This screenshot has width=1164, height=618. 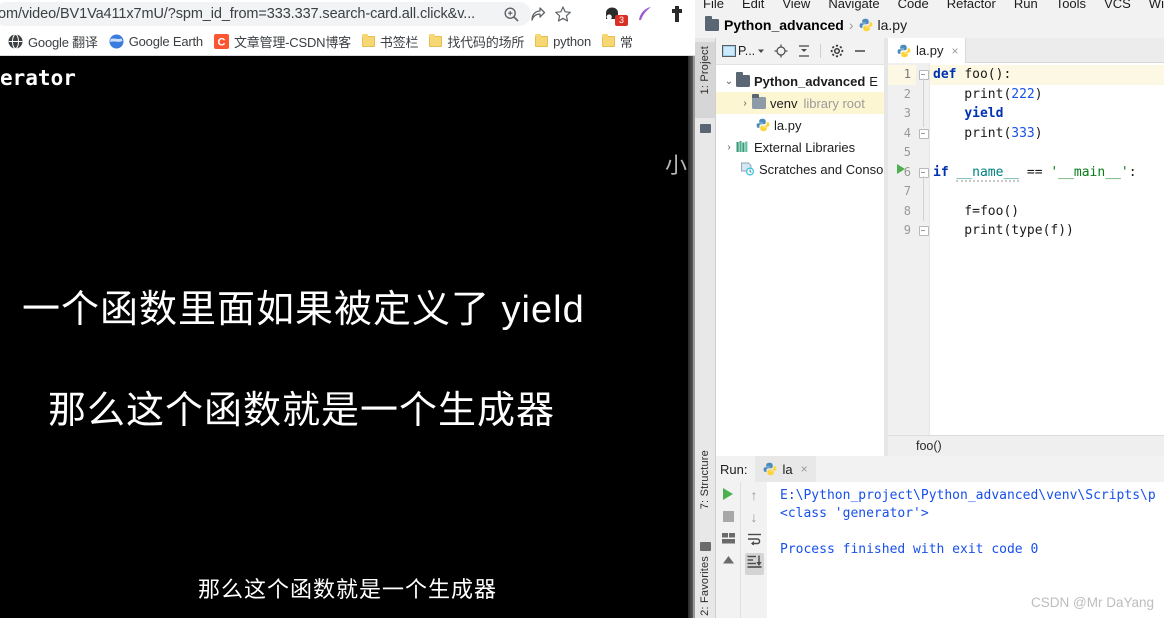 What do you see at coordinates (837, 51) in the screenshot?
I see `gear-icon` at bounding box center [837, 51].